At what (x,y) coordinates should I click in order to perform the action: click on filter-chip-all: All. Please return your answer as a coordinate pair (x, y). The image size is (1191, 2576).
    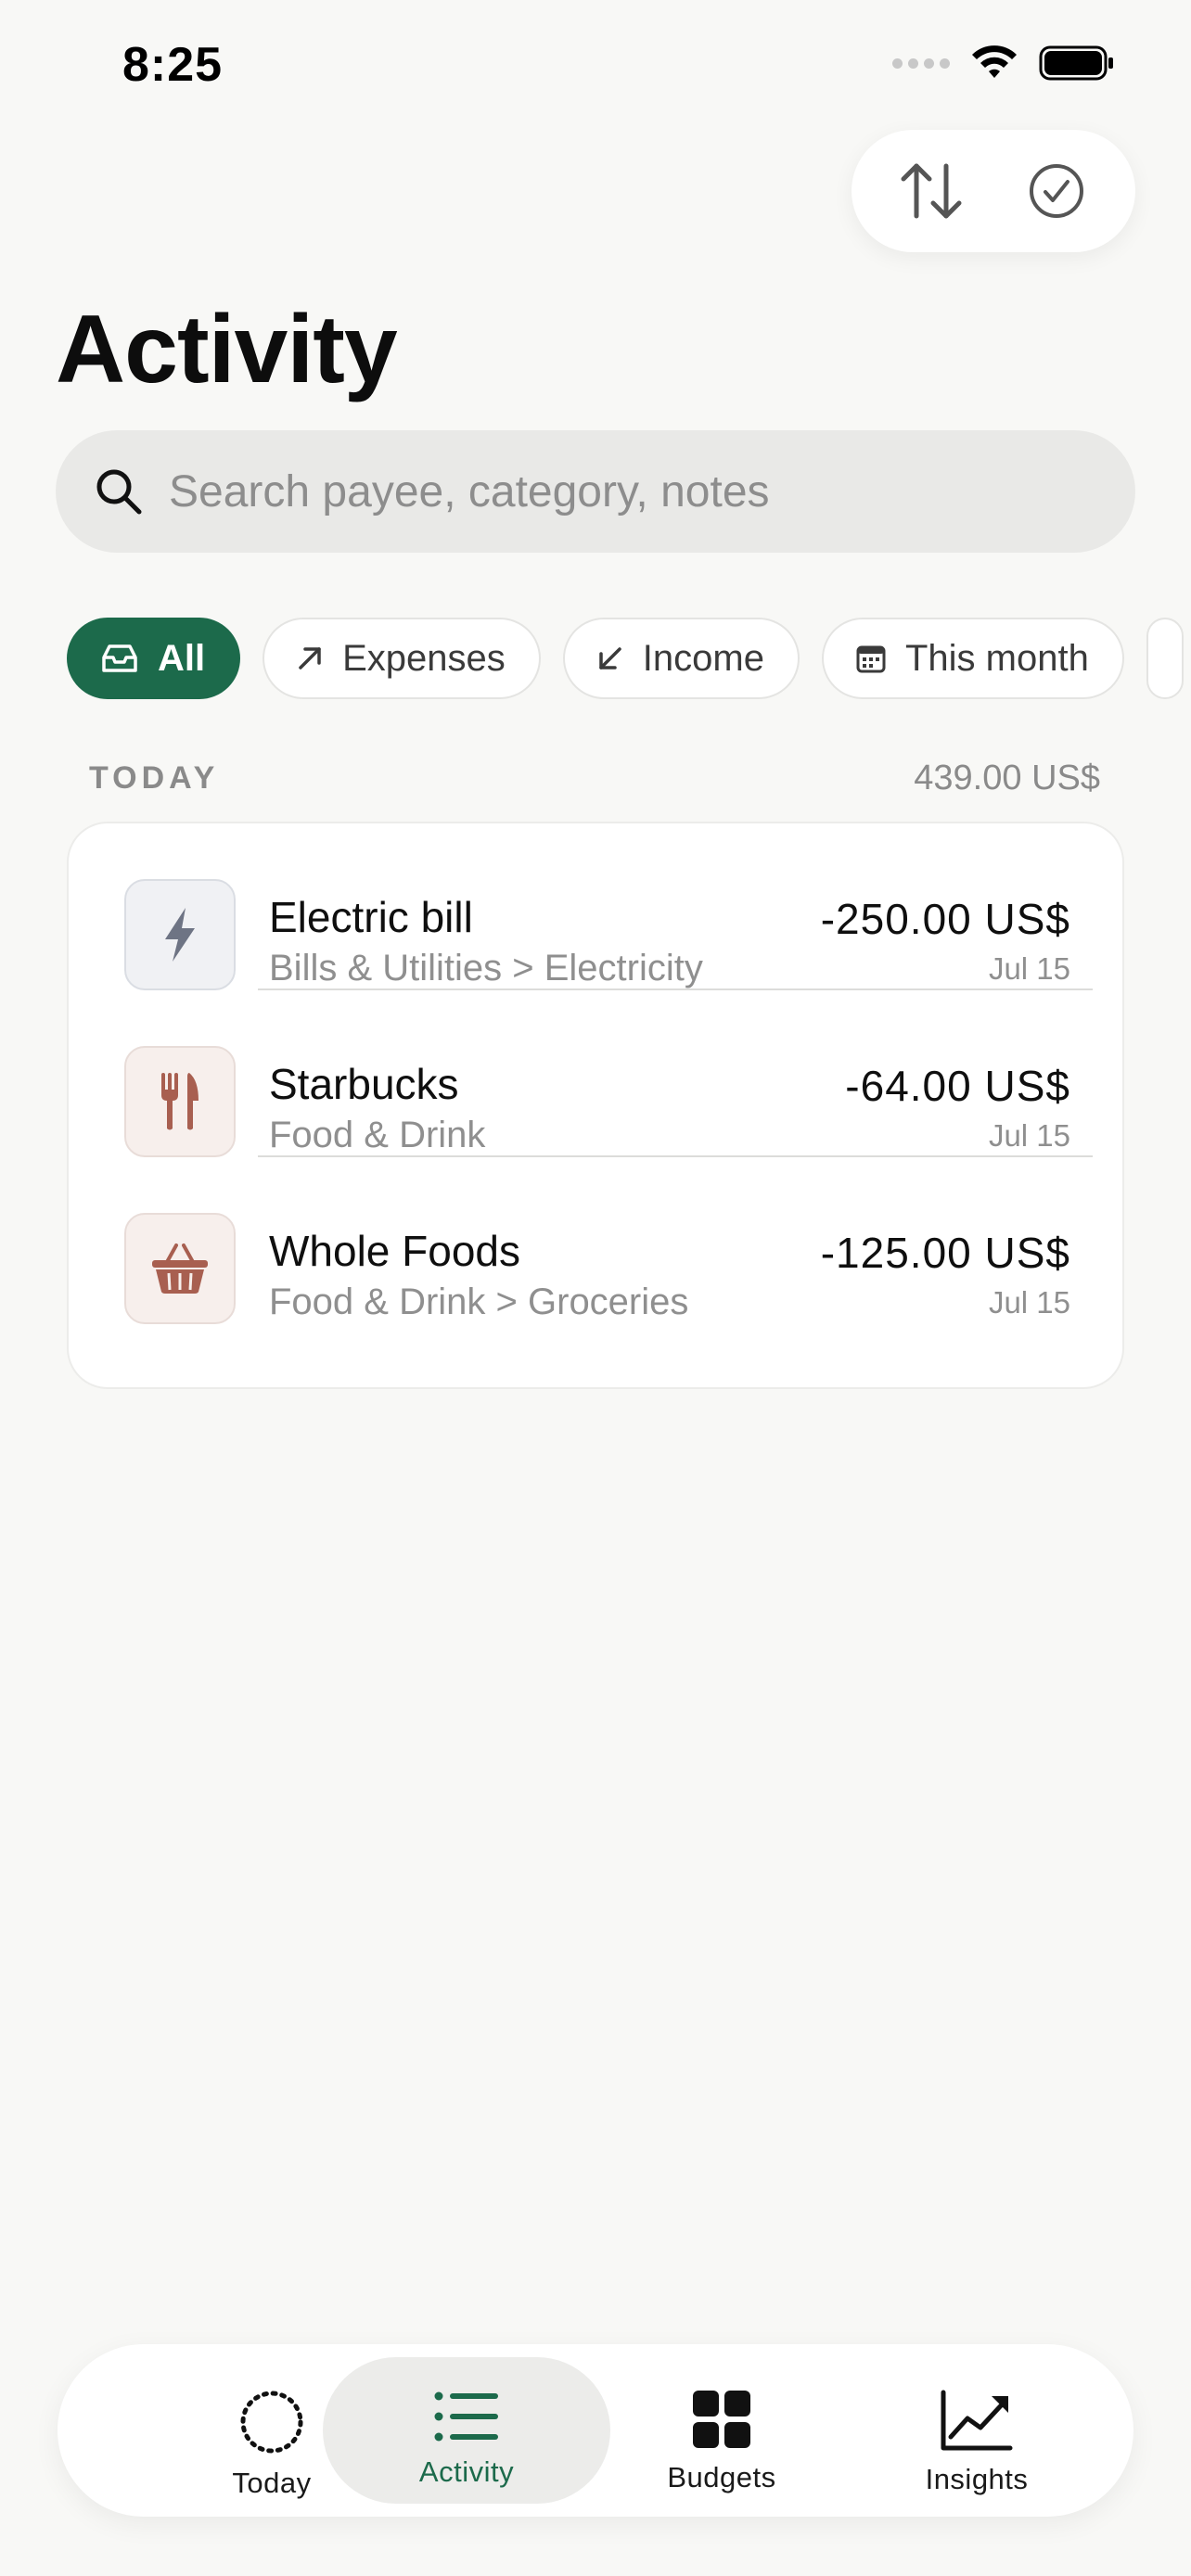
    Looking at the image, I should click on (154, 658).